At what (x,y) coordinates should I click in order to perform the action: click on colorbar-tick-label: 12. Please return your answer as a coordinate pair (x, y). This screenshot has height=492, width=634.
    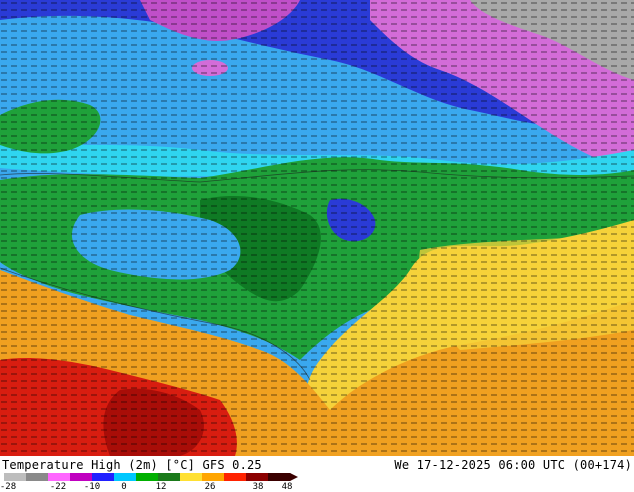
    Looking at the image, I should click on (161, 487).